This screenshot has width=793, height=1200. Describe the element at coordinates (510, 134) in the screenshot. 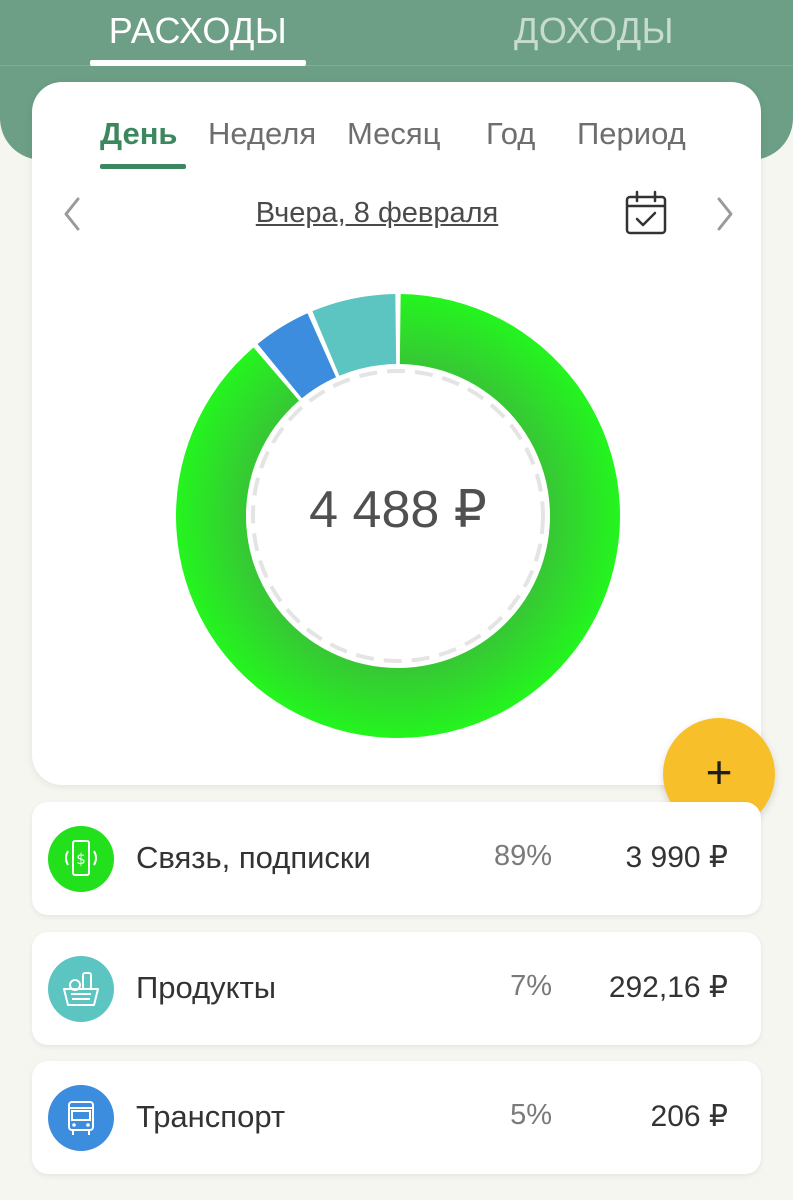

I see `period-tab-year: Год` at that location.